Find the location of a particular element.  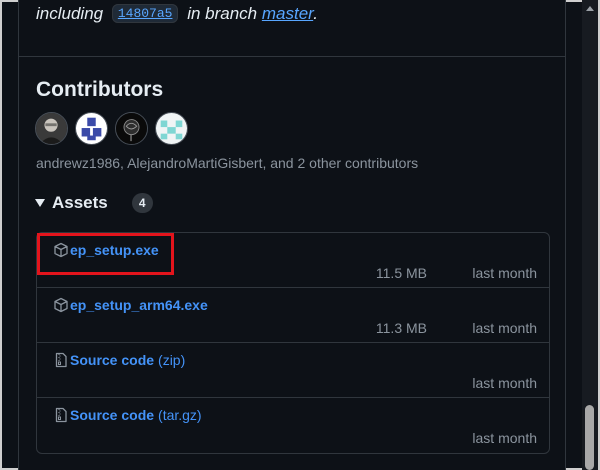

scroll-up-arrow-icon is located at coordinates (590, 8).